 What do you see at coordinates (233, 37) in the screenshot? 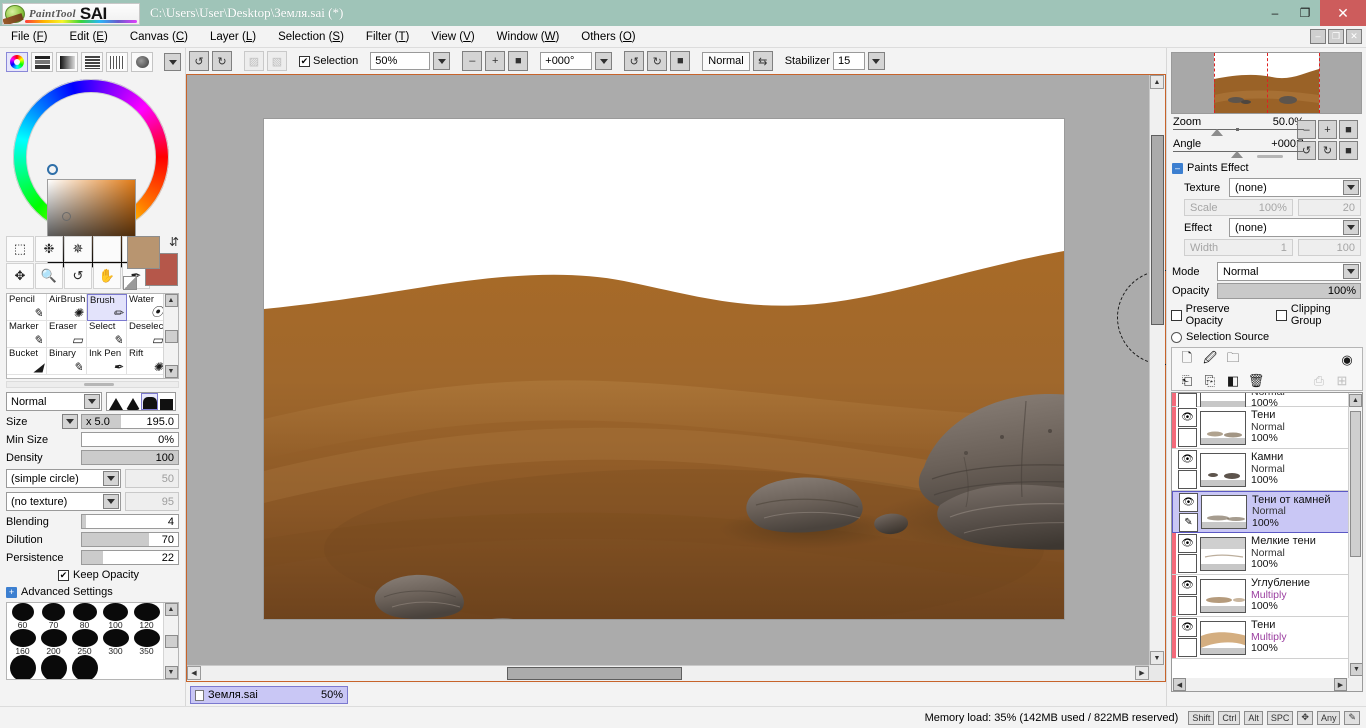
I see `menu-layer: Layer (L)` at bounding box center [233, 37].